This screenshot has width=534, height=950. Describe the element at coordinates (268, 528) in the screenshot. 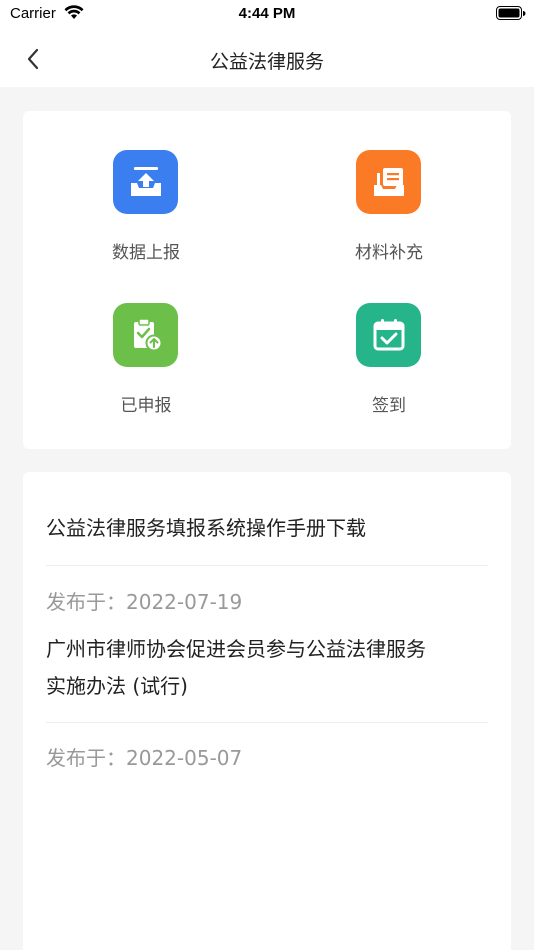

I see `article-title-manual-download: 公益法律服务填报系统操作手册下载` at that location.